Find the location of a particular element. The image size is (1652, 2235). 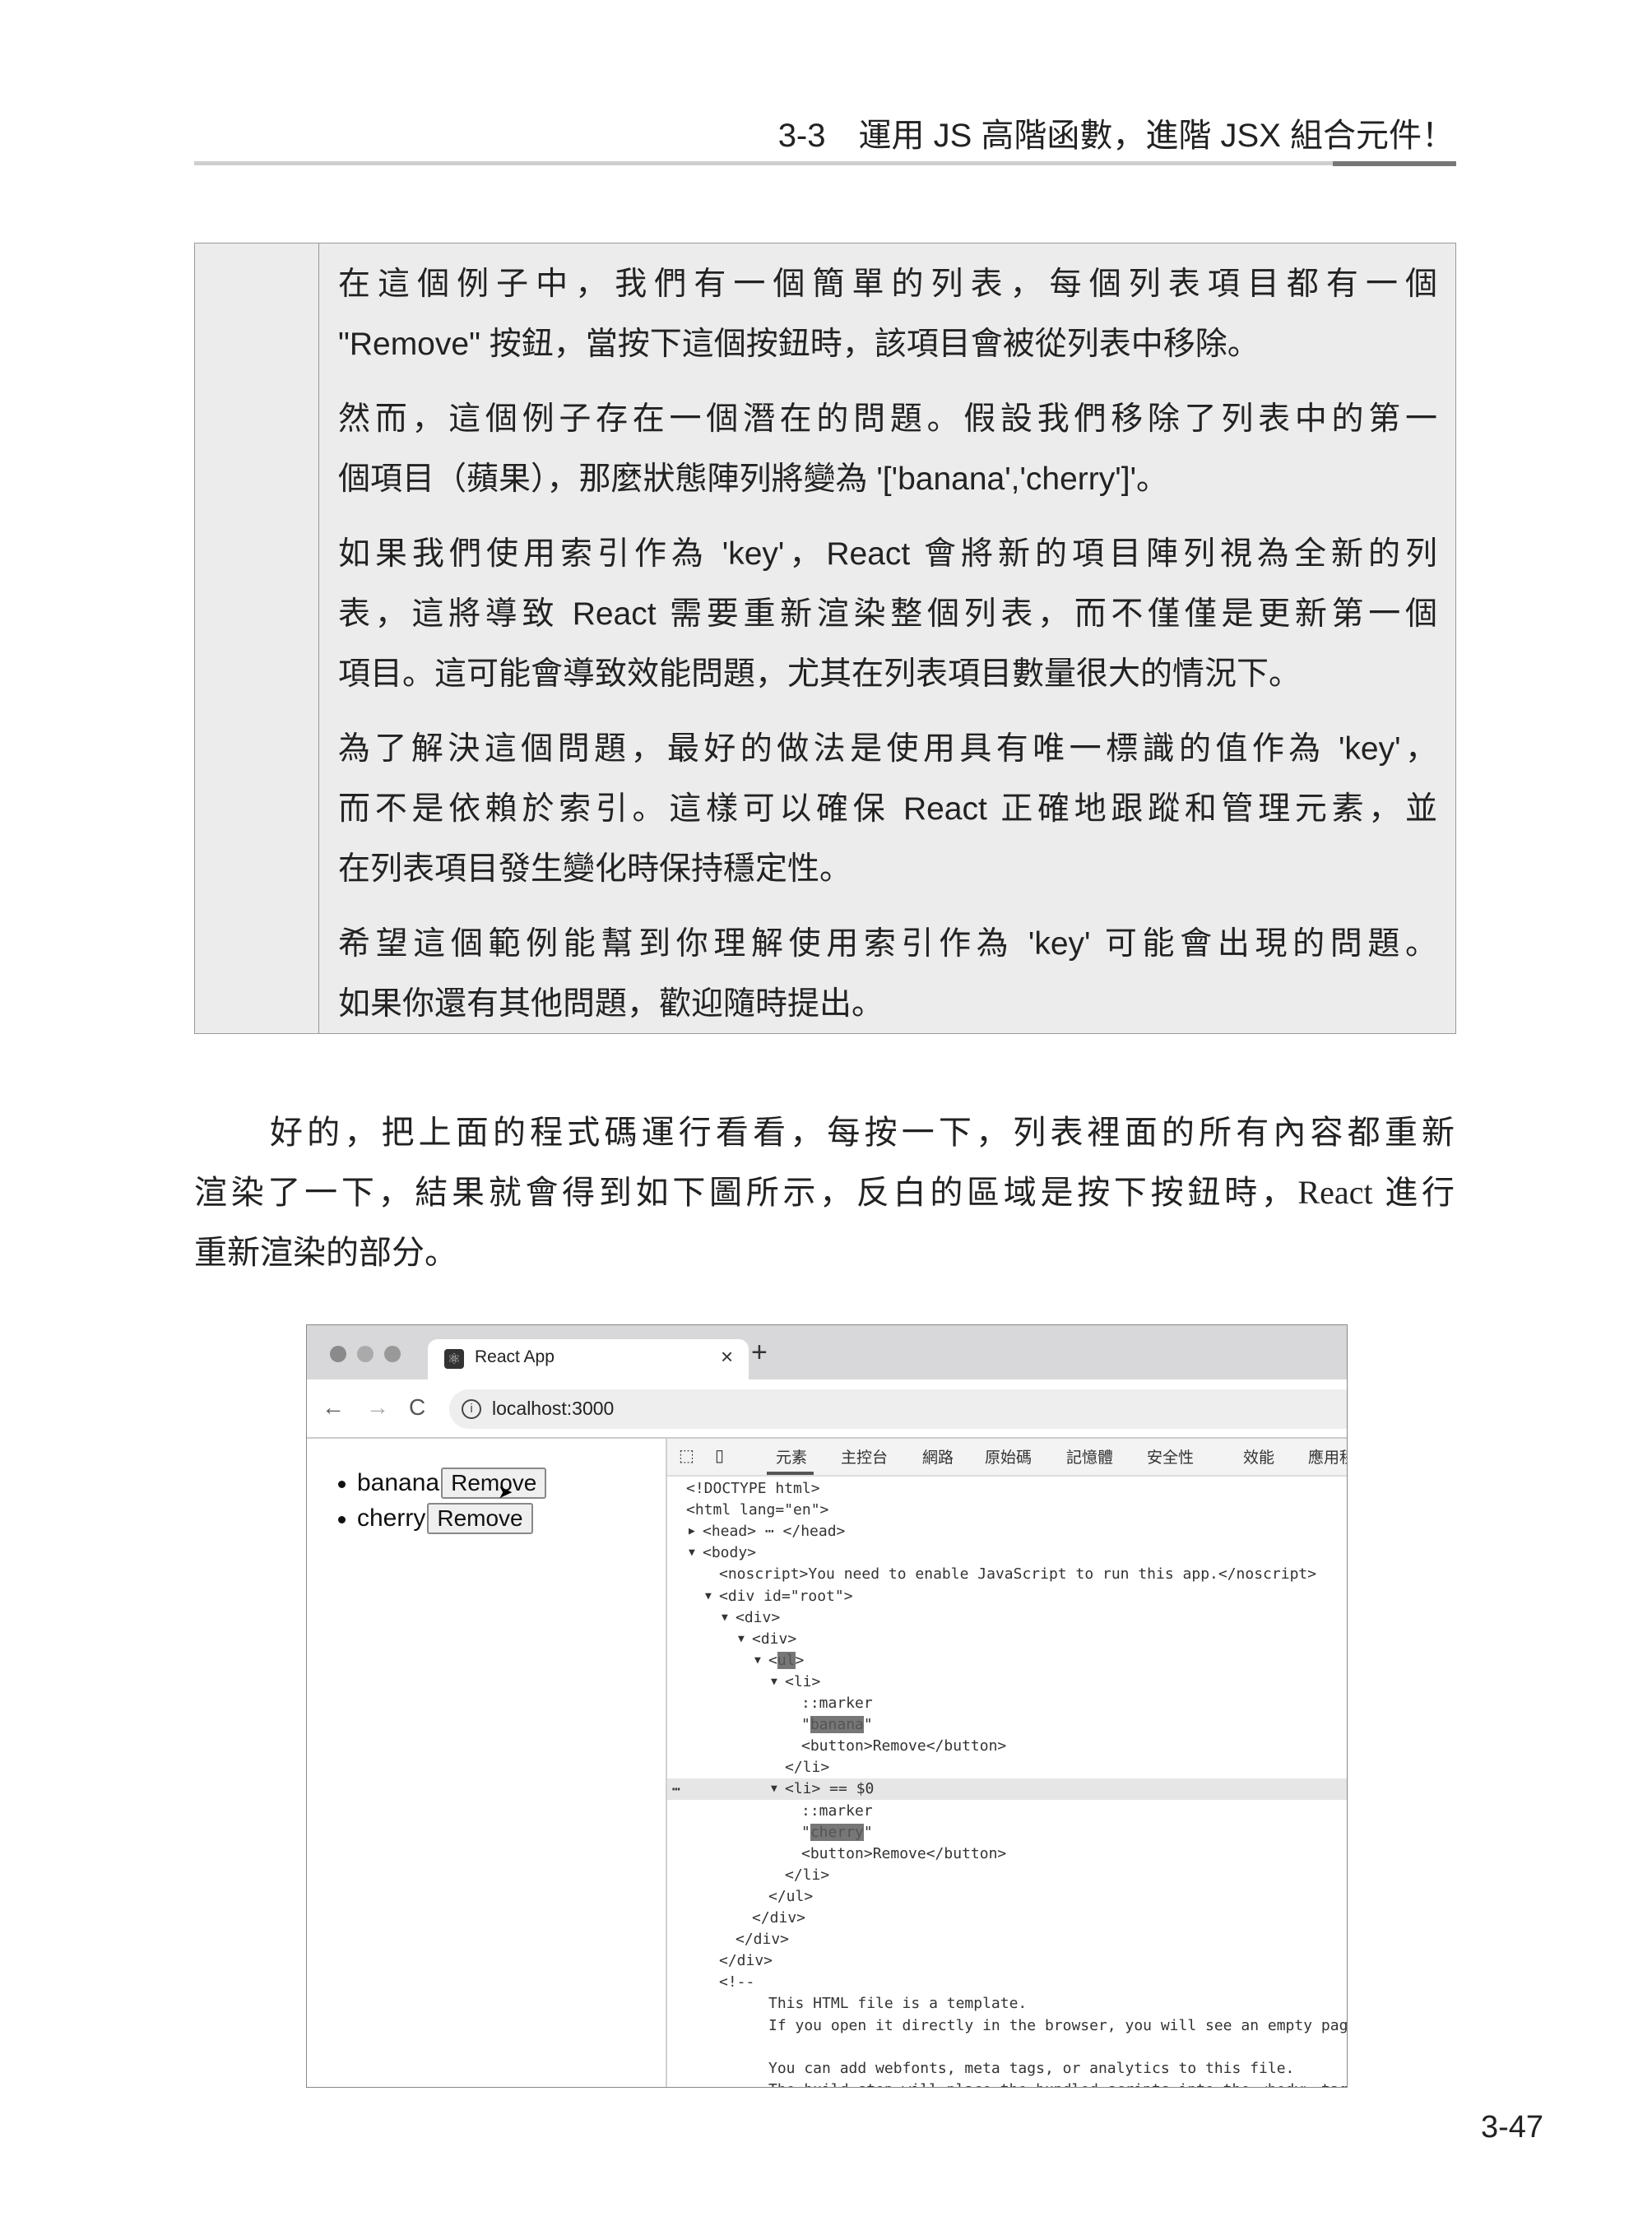

section-number: 3-3 is located at coordinates (801, 136).